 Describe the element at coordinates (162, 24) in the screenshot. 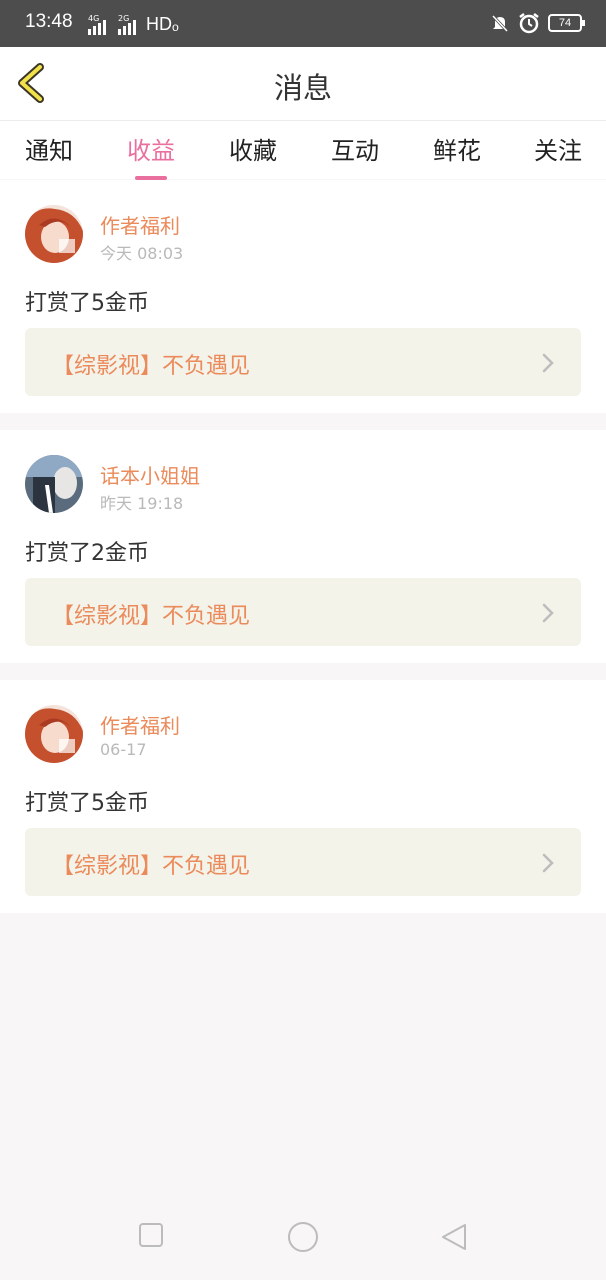

I see `network-type: HDₒ` at that location.